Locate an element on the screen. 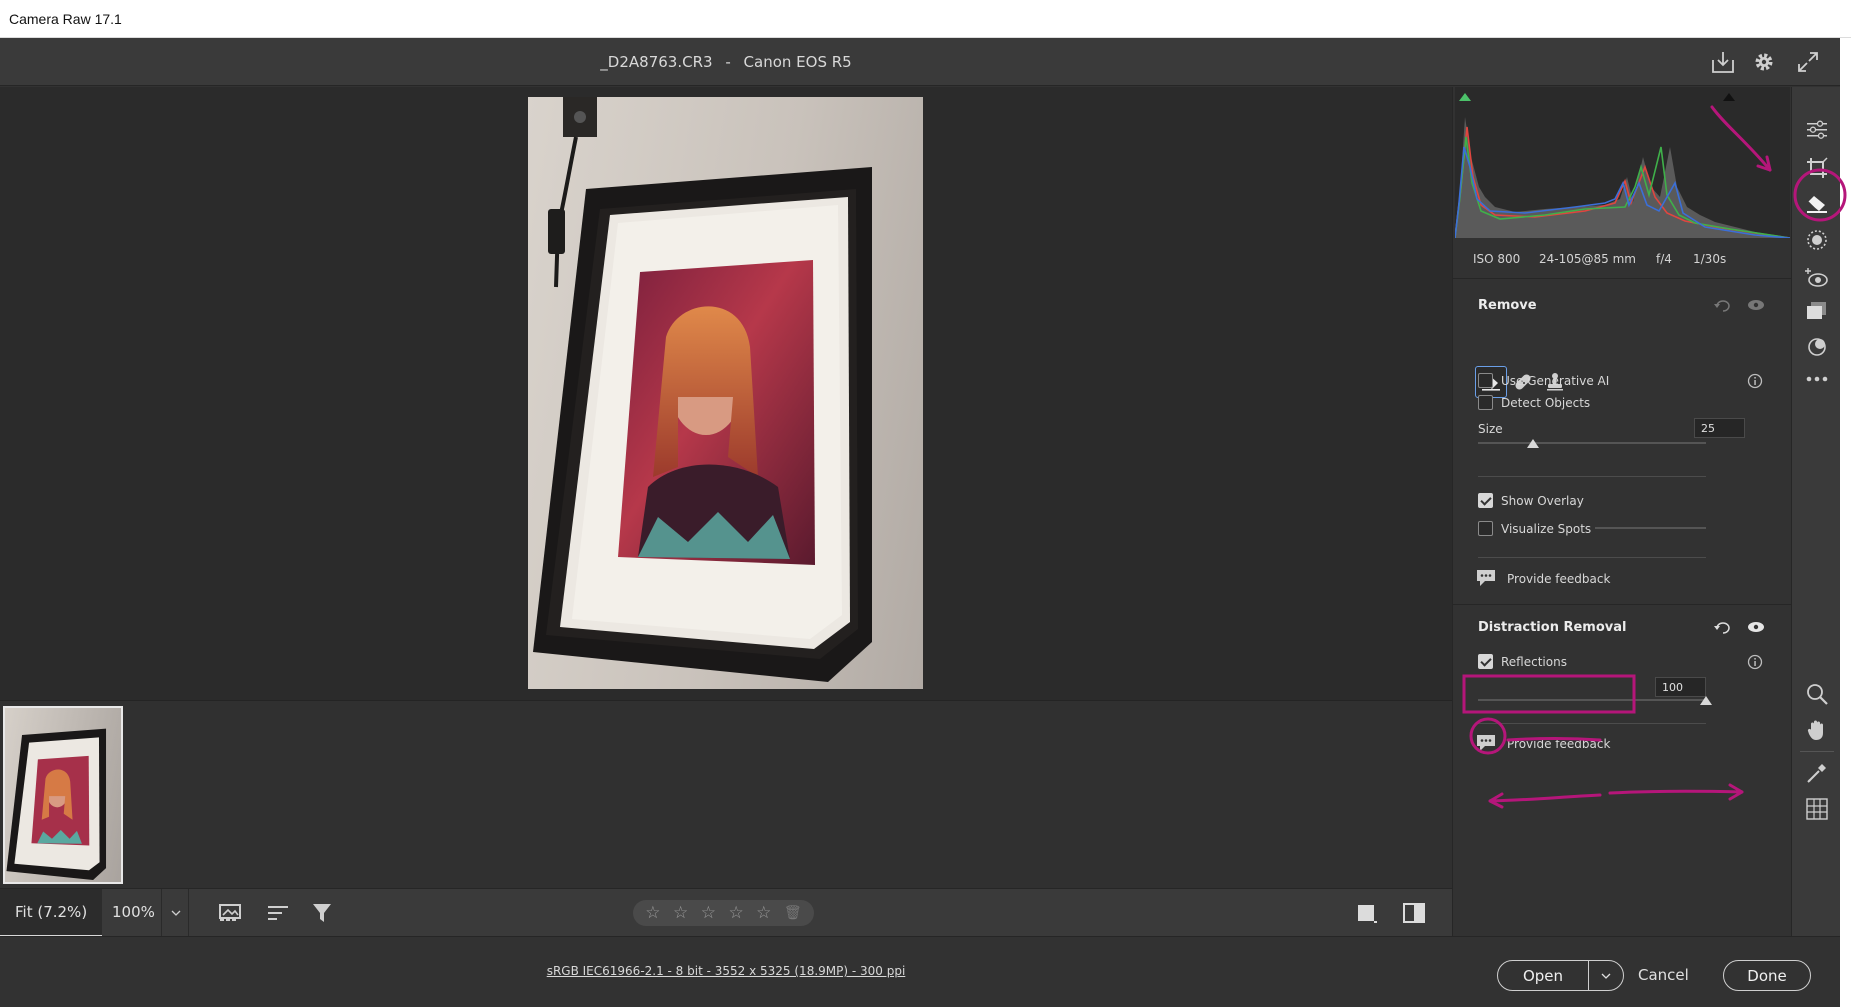 The height and width of the screenshot is (1007, 1851). header-actions is located at coordinates (1770, 62).